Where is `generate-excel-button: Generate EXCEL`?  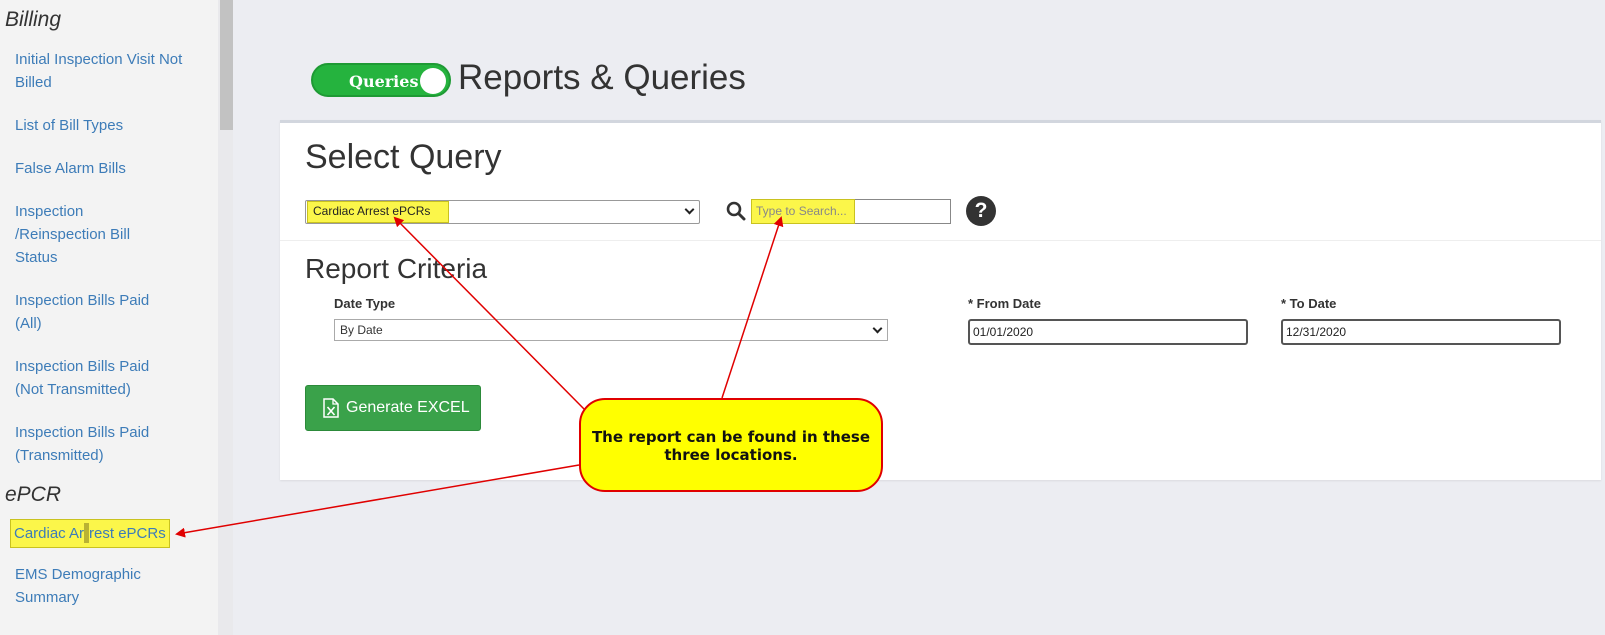
generate-excel-button: Generate EXCEL is located at coordinates (393, 408).